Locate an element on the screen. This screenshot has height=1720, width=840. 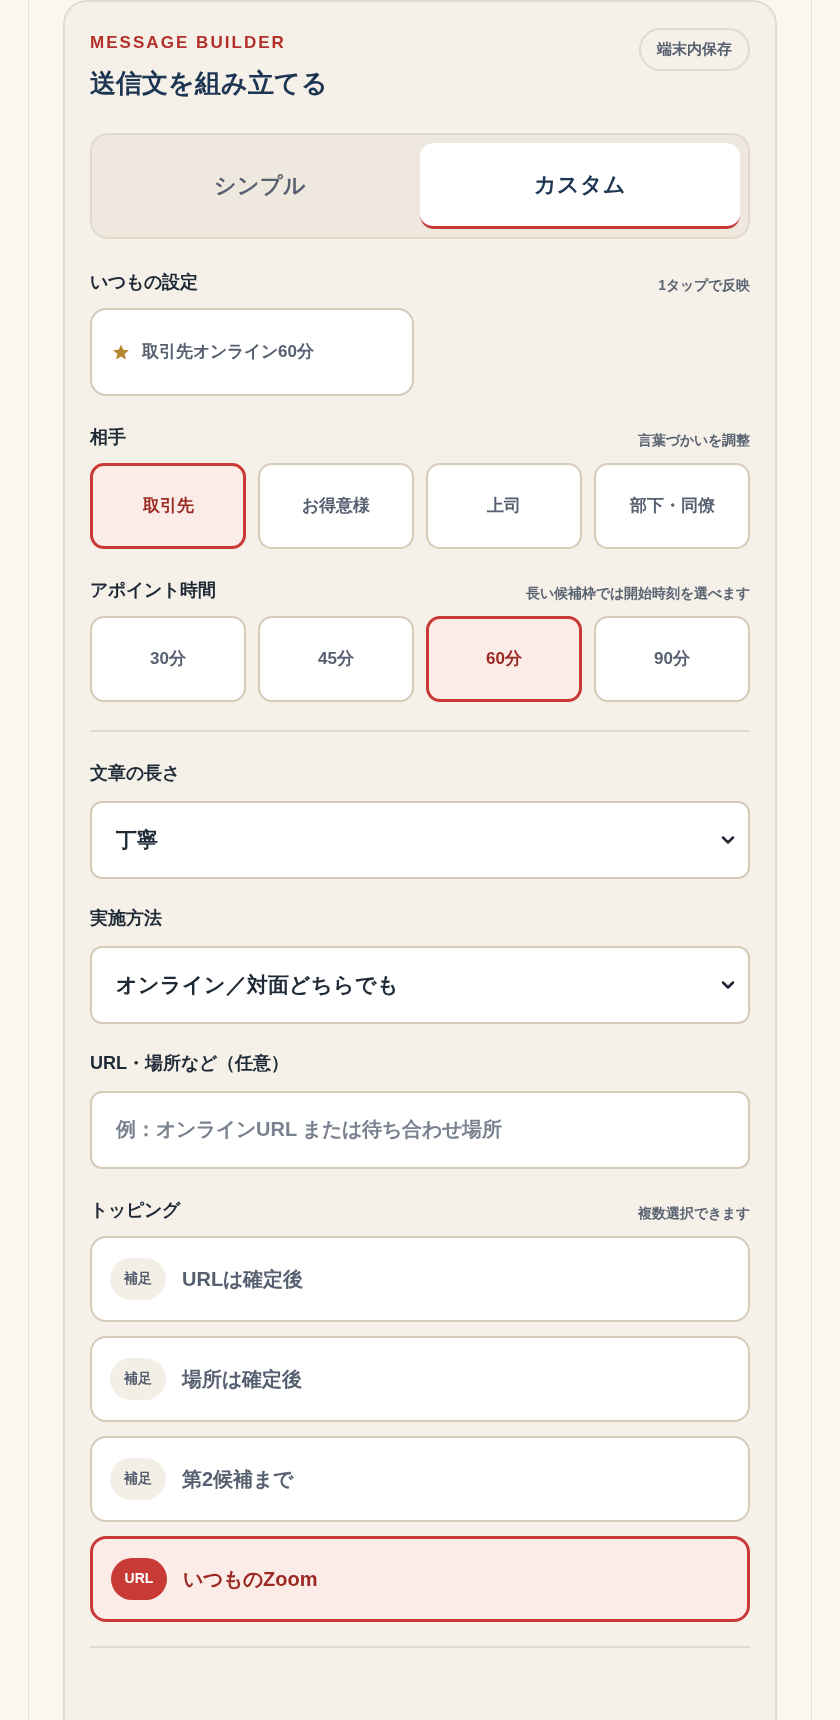
card-title: 送信文を組み立てる is located at coordinates (209, 83).